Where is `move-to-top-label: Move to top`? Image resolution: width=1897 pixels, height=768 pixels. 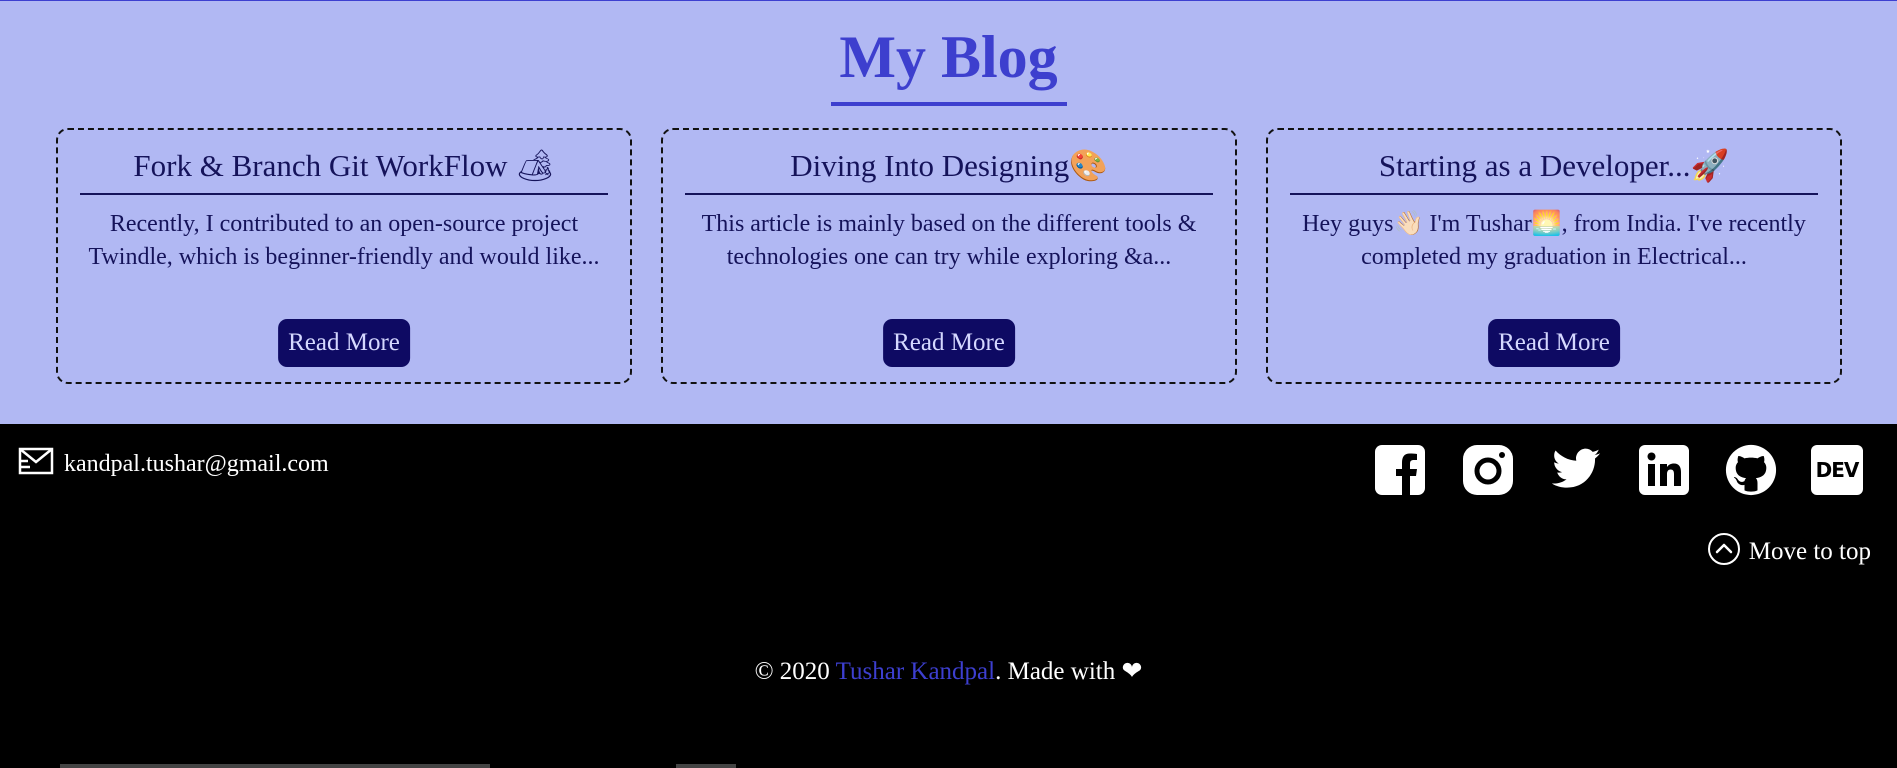 move-to-top-label: Move to top is located at coordinates (1809, 551).